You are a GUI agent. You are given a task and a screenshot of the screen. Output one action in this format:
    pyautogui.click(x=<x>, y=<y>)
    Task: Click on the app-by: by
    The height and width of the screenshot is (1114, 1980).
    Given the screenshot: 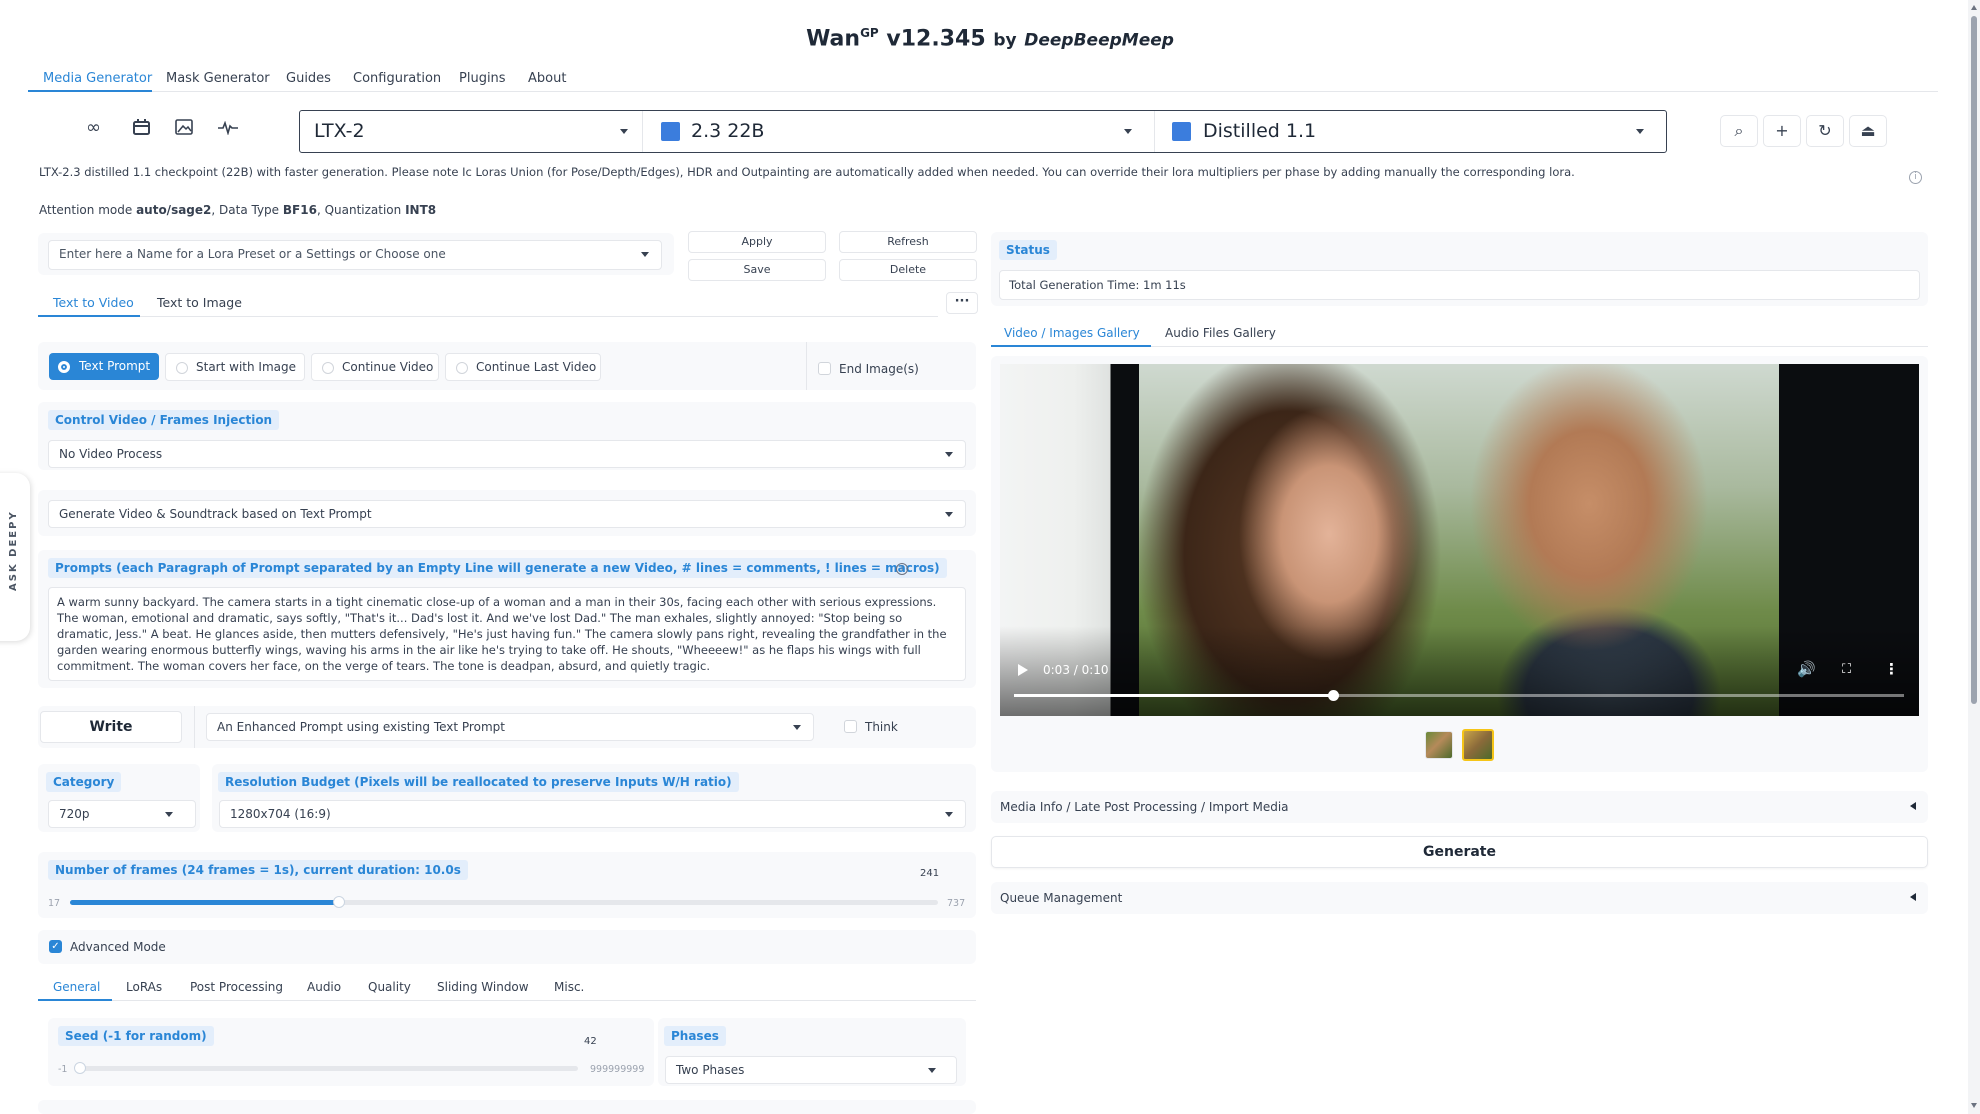 What is the action you would take?
    pyautogui.click(x=1005, y=40)
    